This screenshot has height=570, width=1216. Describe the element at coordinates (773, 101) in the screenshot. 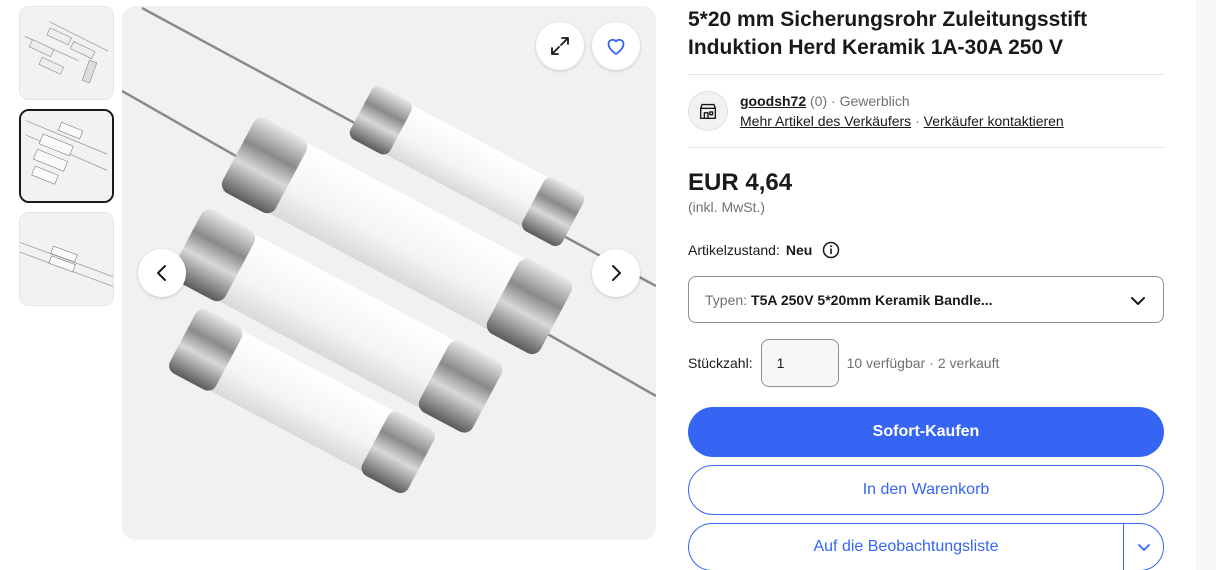

I see `seller-name-link: goodsh72` at that location.